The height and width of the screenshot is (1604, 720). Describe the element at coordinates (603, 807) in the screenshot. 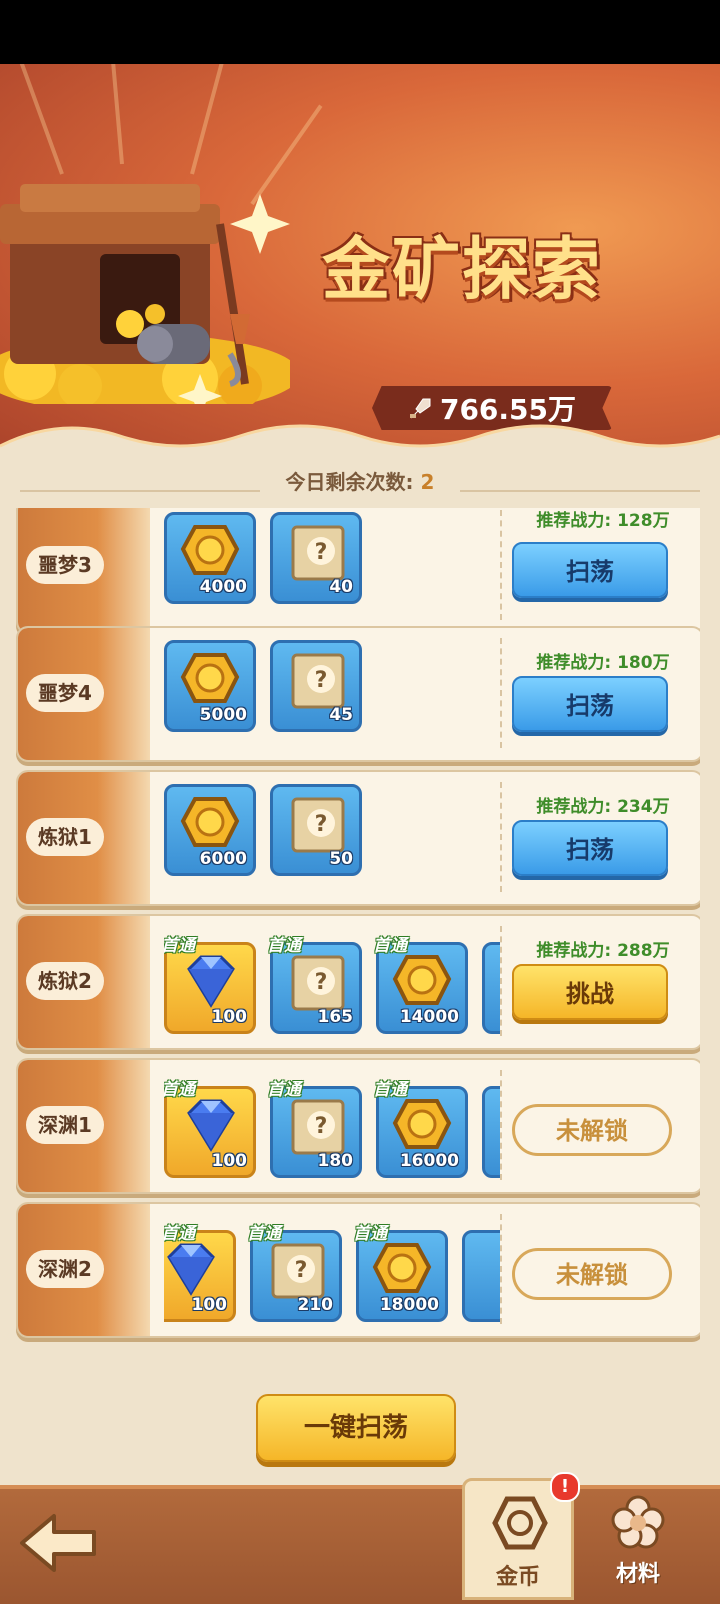

I see `recommended-power: 推荐战力: 234万` at that location.